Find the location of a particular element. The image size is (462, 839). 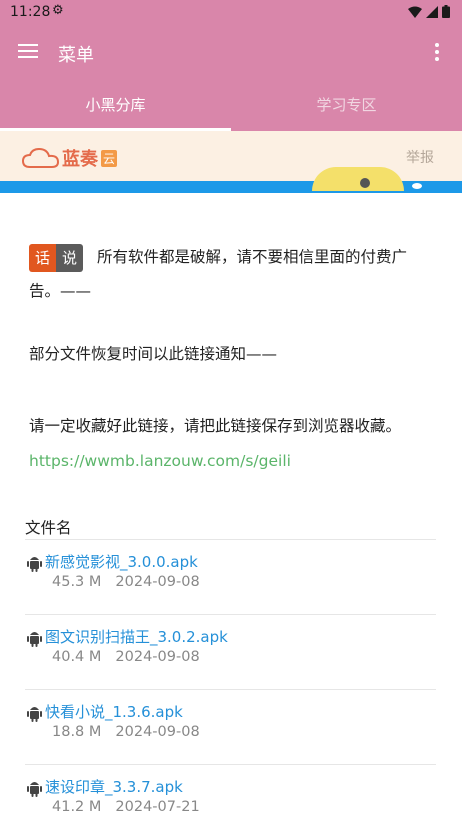

cloud-icon is located at coordinates (41, 157).